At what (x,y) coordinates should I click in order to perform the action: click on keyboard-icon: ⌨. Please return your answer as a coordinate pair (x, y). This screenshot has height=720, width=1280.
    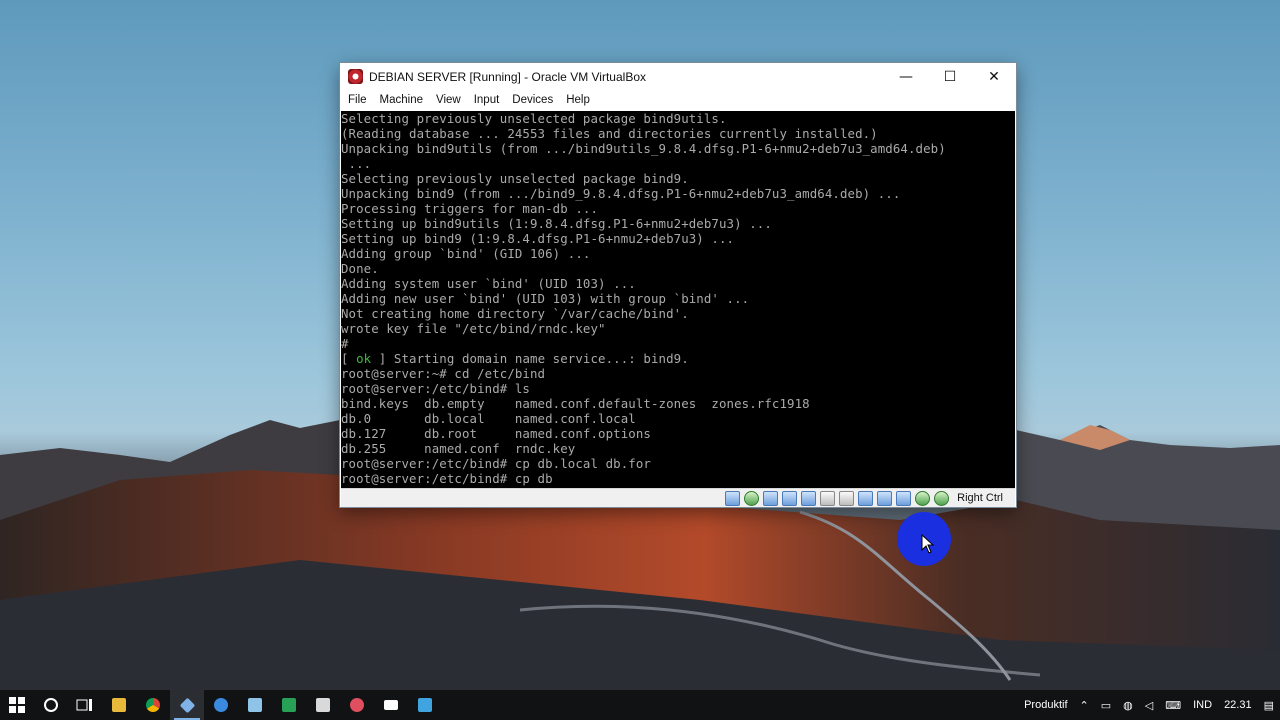
    Looking at the image, I should click on (1173, 705).